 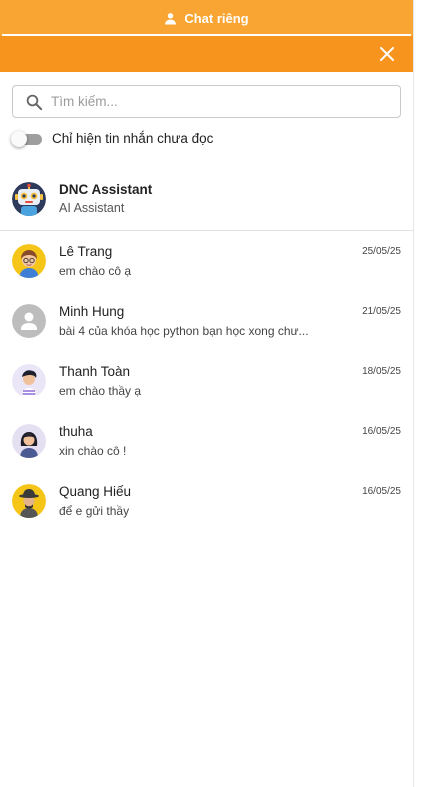 What do you see at coordinates (86, 251) in the screenshot?
I see `contact-name: Lê Trang` at bounding box center [86, 251].